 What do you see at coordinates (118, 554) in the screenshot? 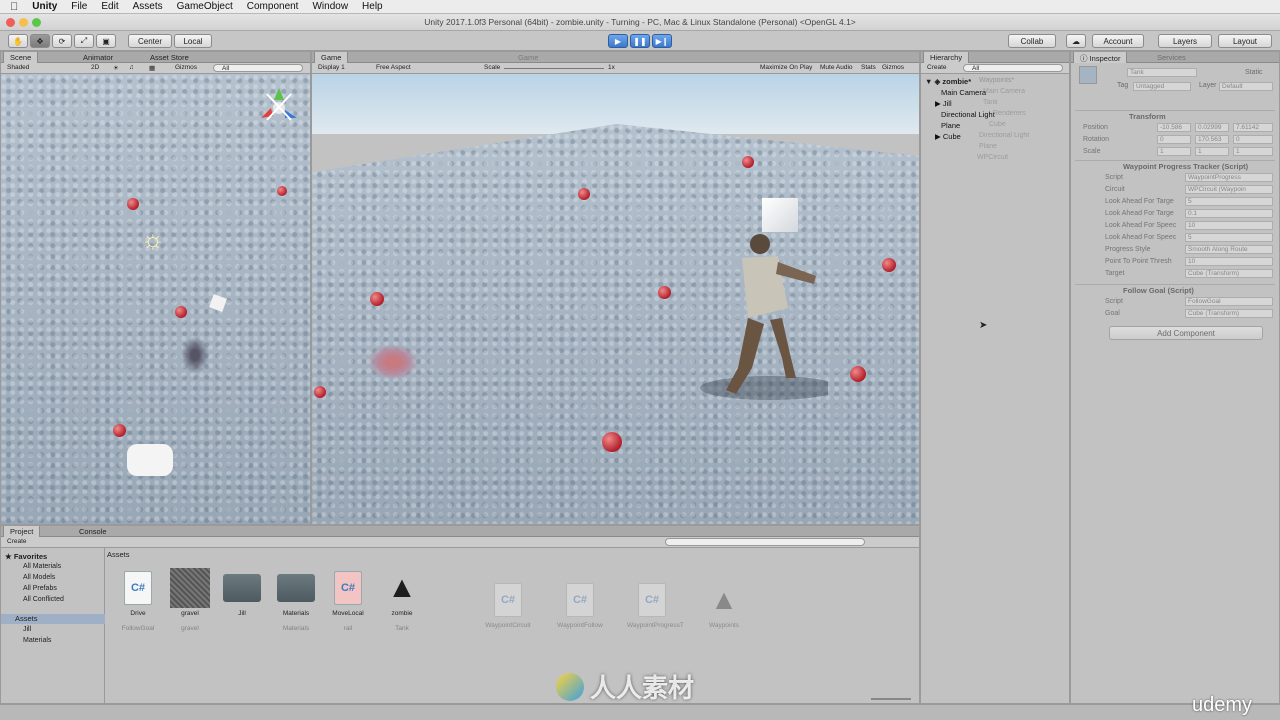
I see `assets-breadcrumb: Assets` at bounding box center [118, 554].